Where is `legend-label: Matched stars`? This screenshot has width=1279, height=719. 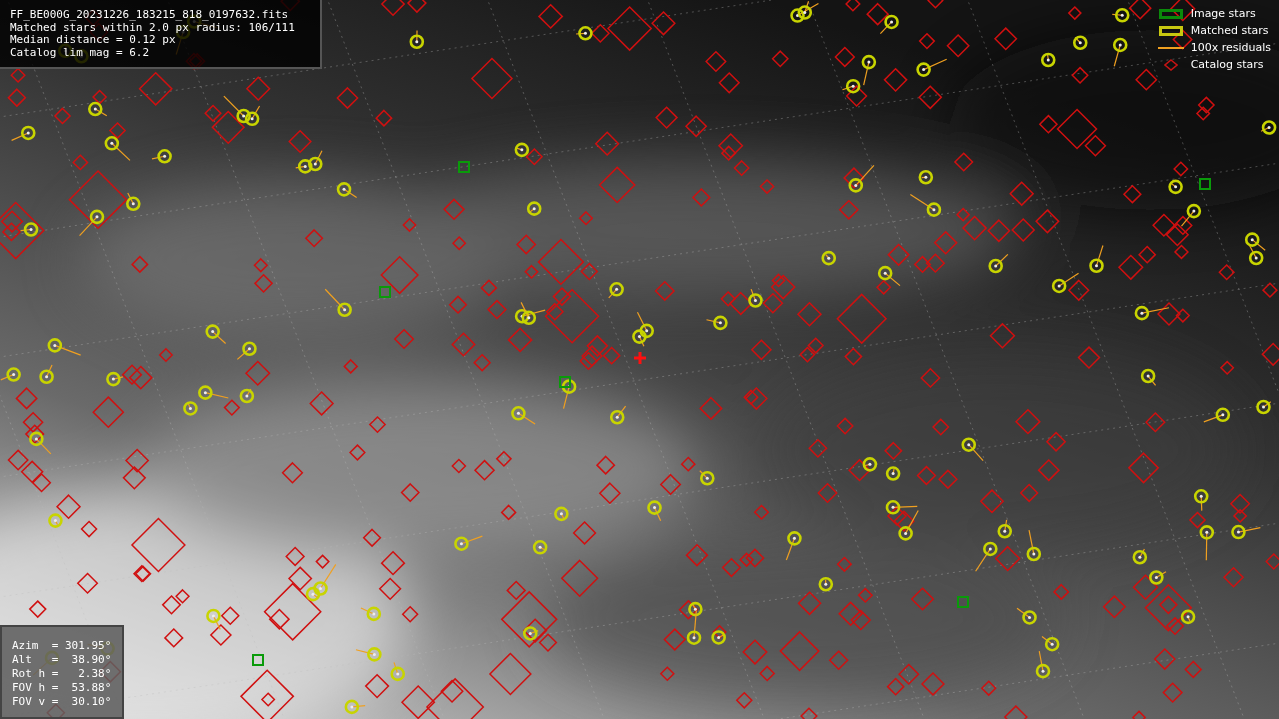
legend-label: Matched stars is located at coordinates (1229, 30).